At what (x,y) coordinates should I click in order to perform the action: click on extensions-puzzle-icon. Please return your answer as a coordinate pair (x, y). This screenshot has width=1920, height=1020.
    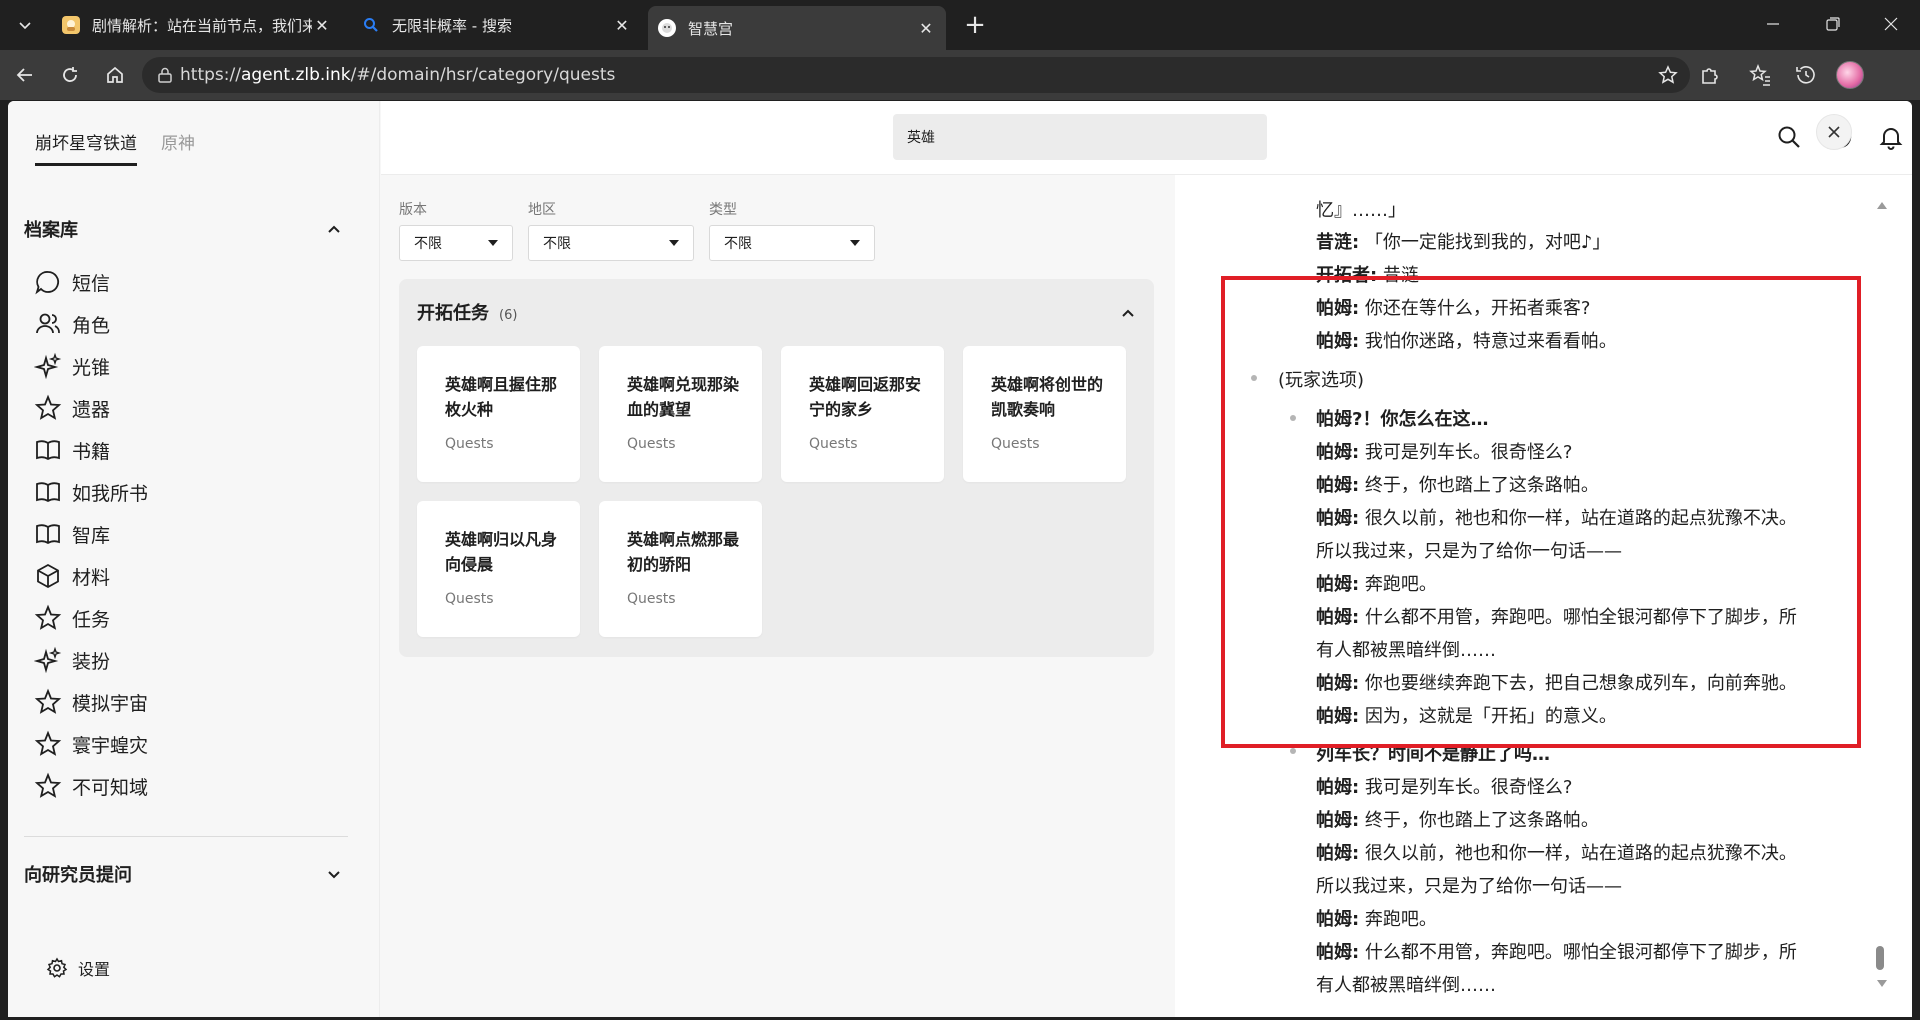
    Looking at the image, I should click on (1710, 75).